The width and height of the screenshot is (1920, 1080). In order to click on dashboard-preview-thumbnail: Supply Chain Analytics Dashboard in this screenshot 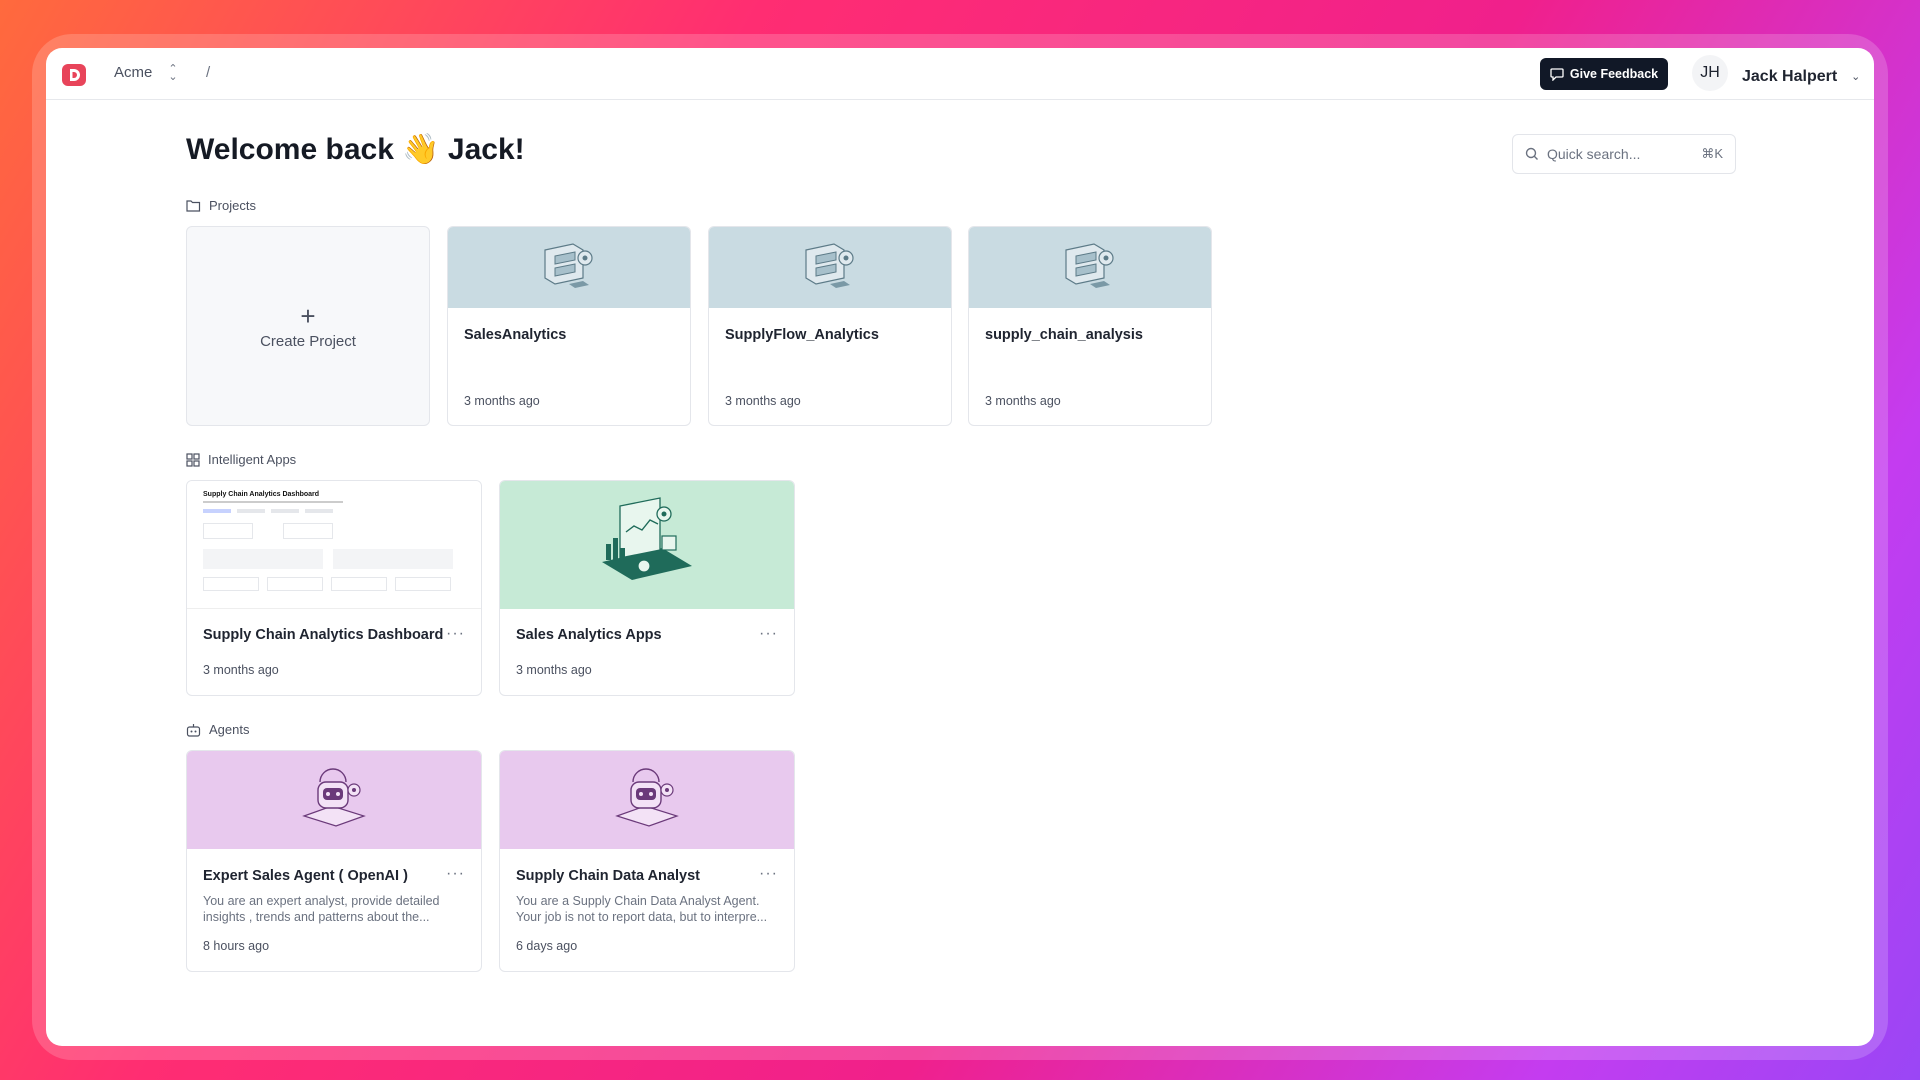, I will do `click(334, 544)`.